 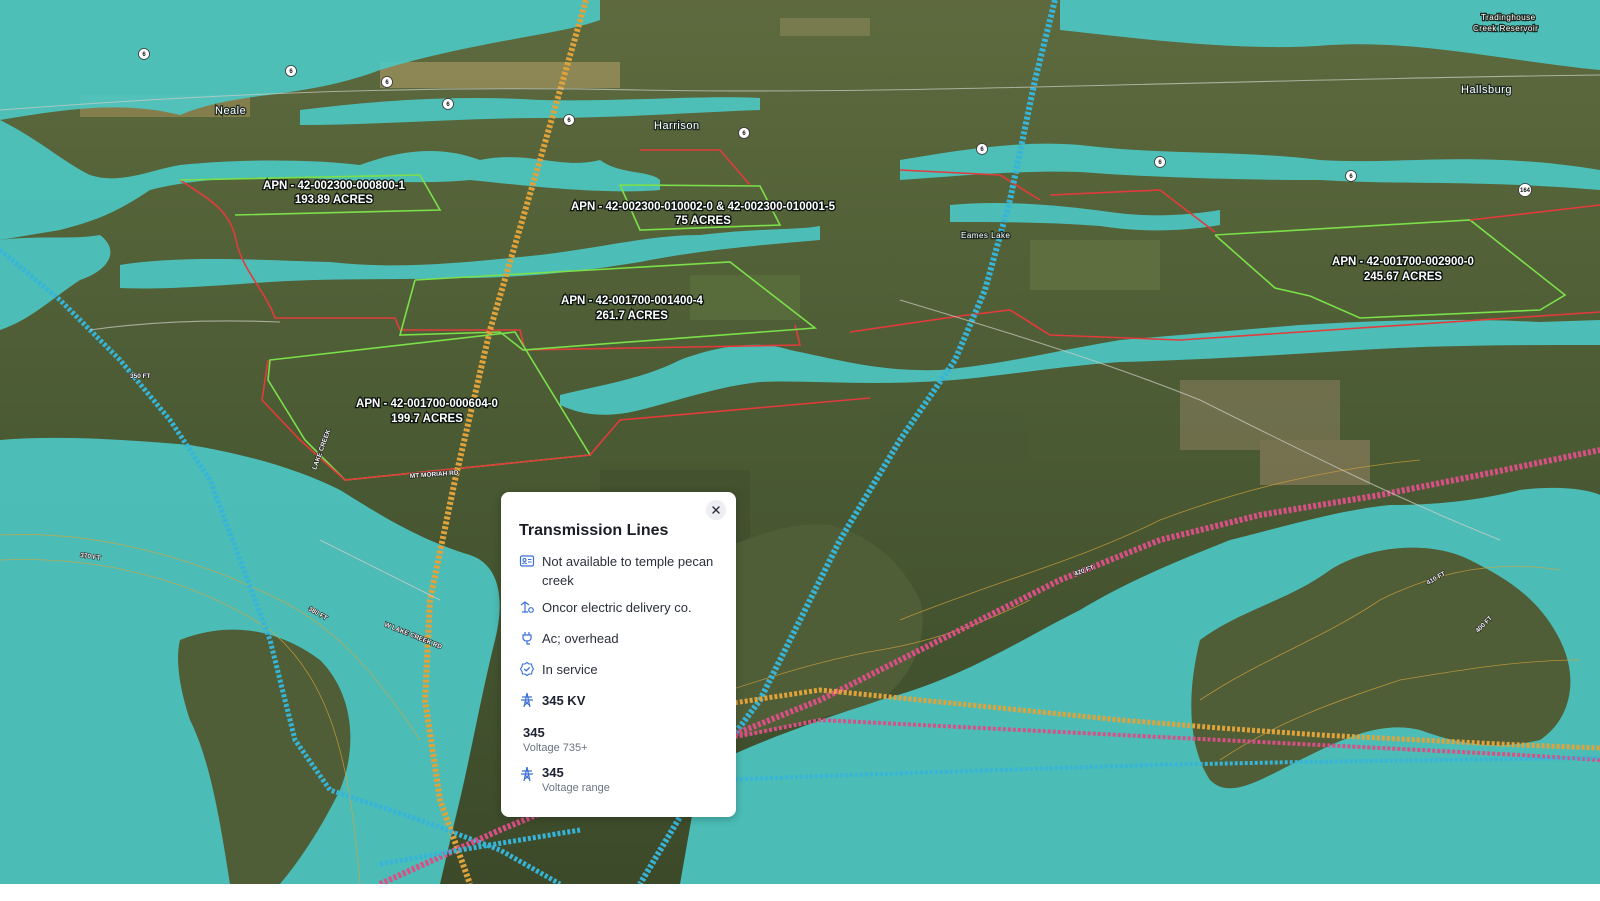 What do you see at coordinates (334, 186) in the screenshot?
I see `parcel-label-apn: APN - 42-002300-000800-1` at bounding box center [334, 186].